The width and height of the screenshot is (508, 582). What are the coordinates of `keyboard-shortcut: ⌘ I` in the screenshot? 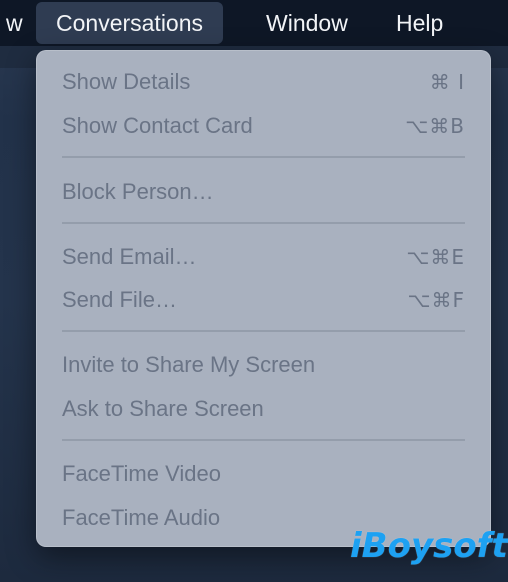 It's located at (447, 82).